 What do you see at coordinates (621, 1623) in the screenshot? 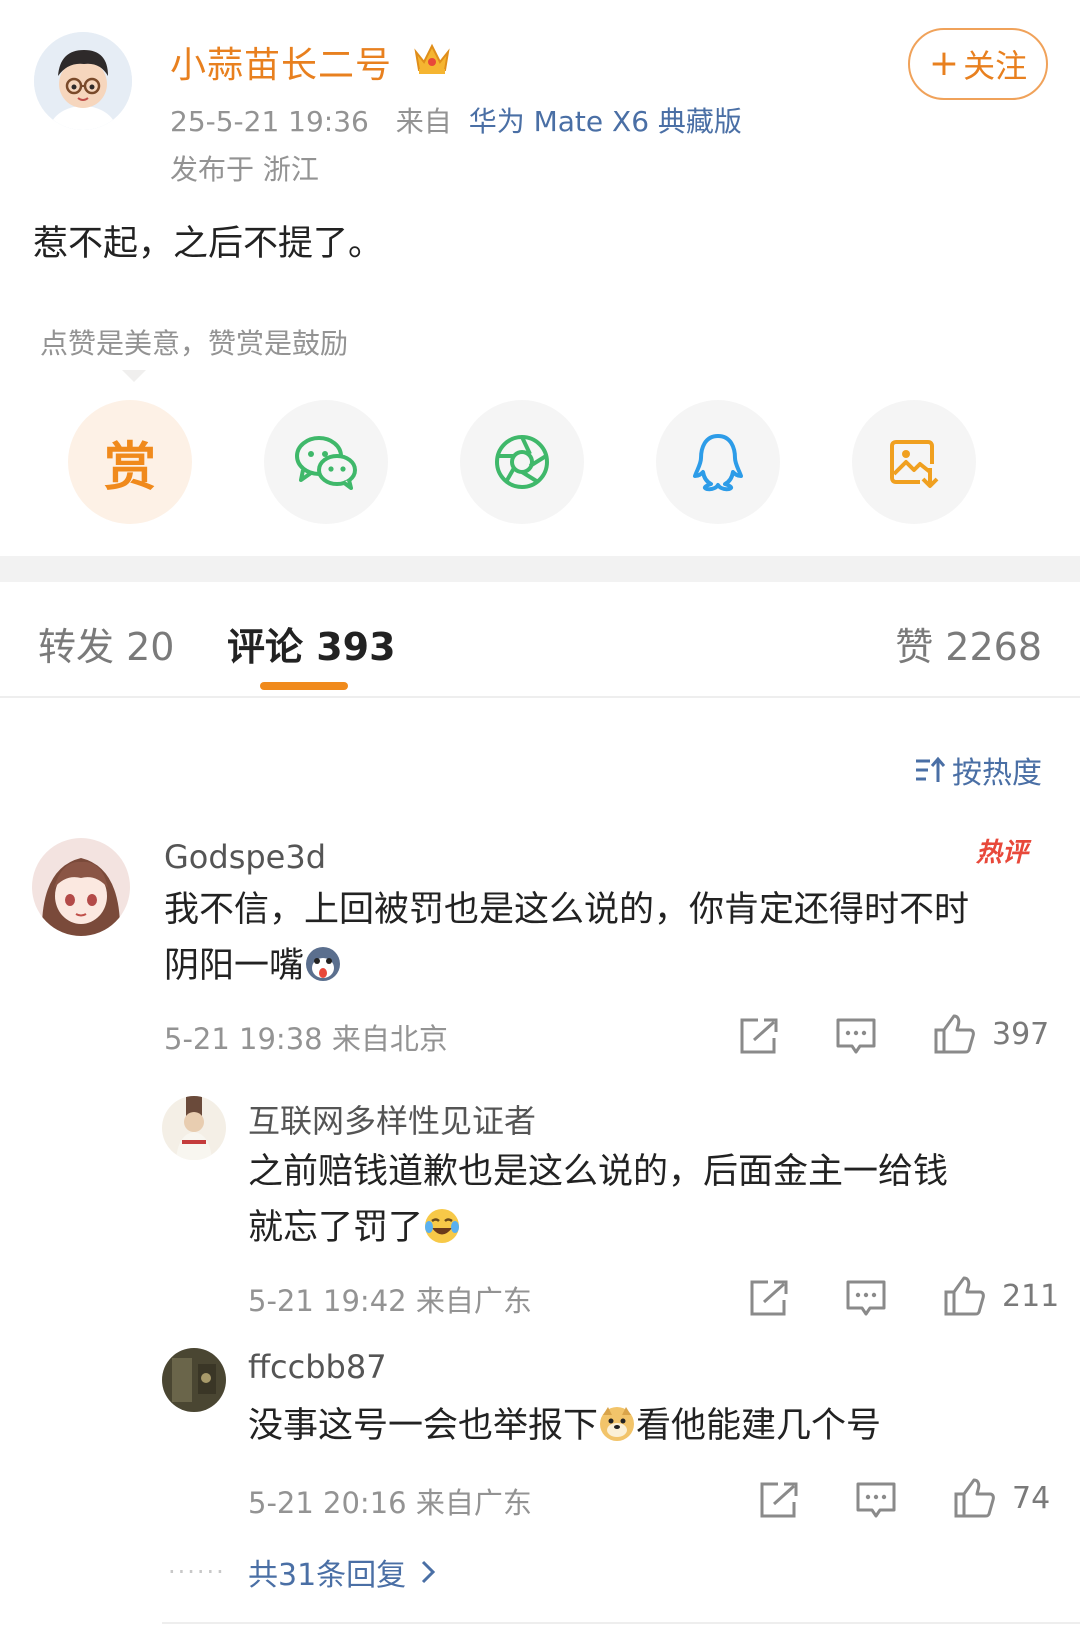
I see `comment-divider` at bounding box center [621, 1623].